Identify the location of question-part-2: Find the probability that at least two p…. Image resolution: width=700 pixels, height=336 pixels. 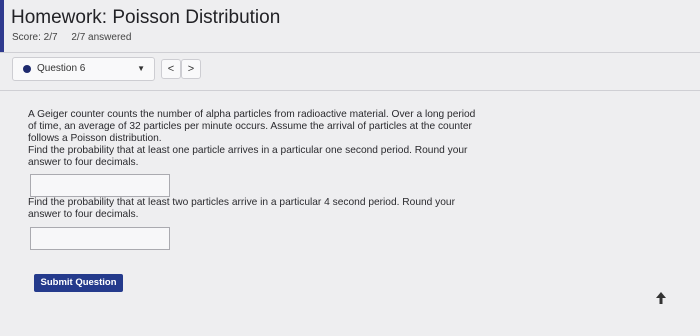
(278, 209).